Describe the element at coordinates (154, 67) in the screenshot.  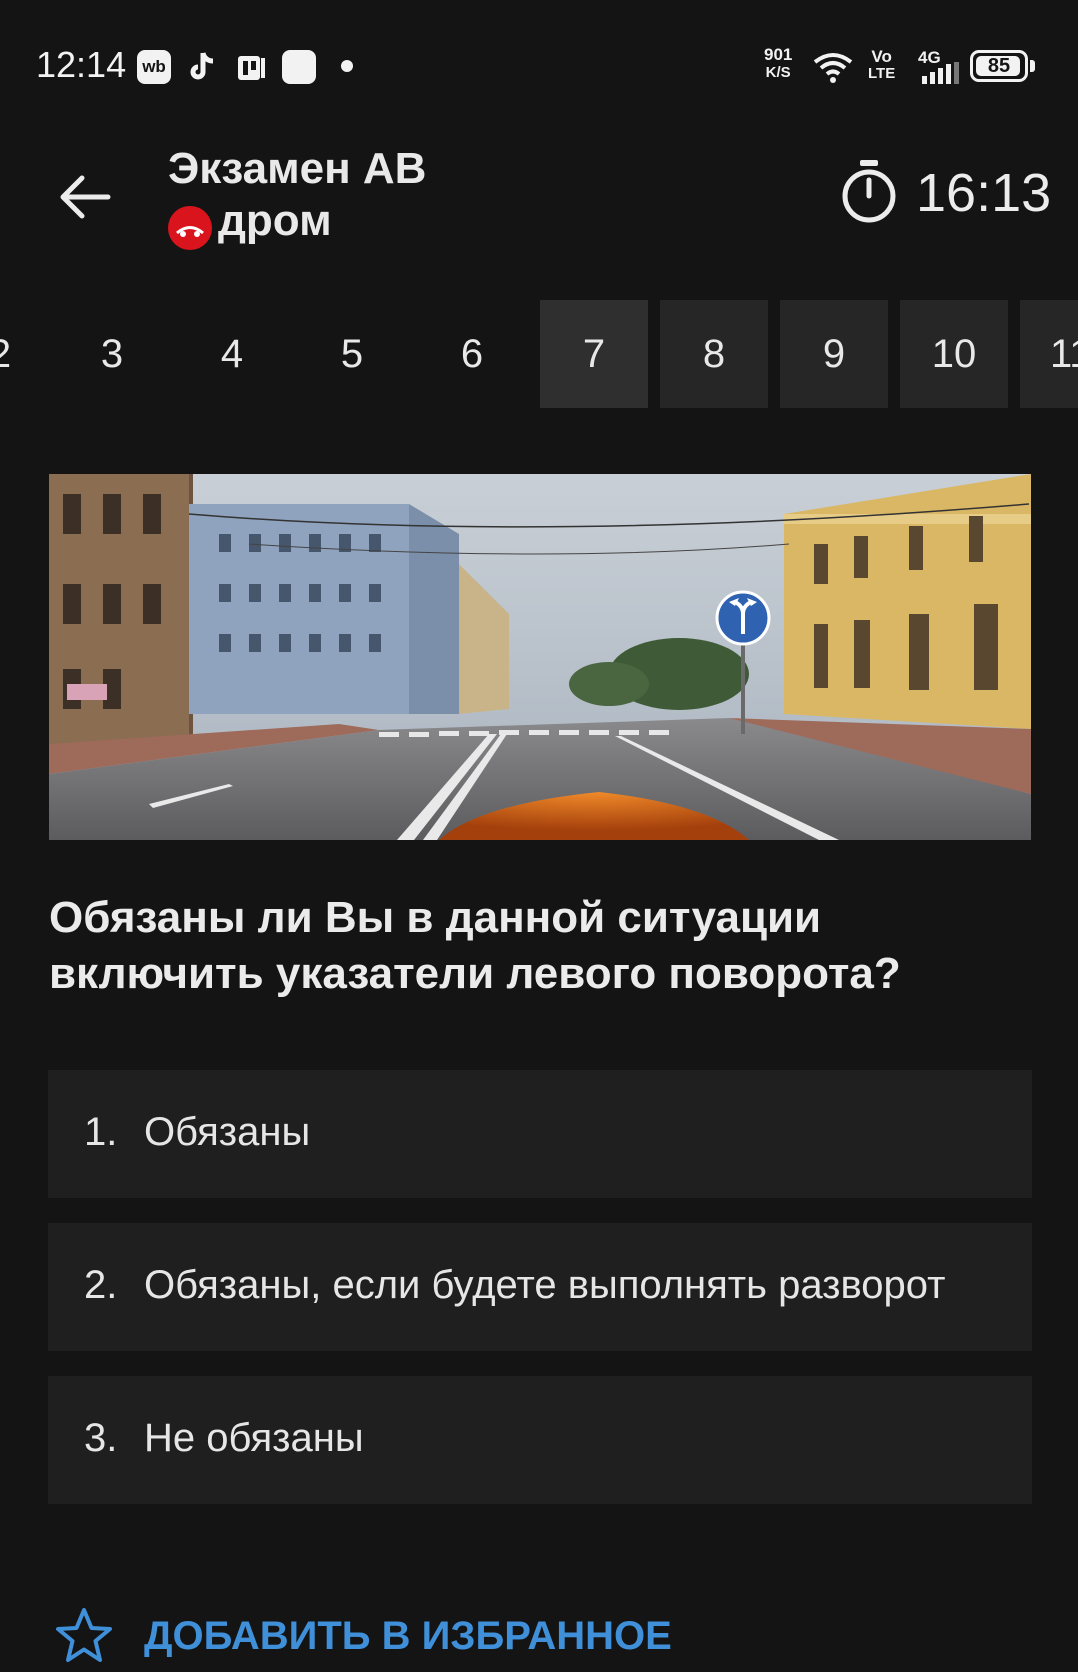
I see `wb-app-icon: wb` at that location.